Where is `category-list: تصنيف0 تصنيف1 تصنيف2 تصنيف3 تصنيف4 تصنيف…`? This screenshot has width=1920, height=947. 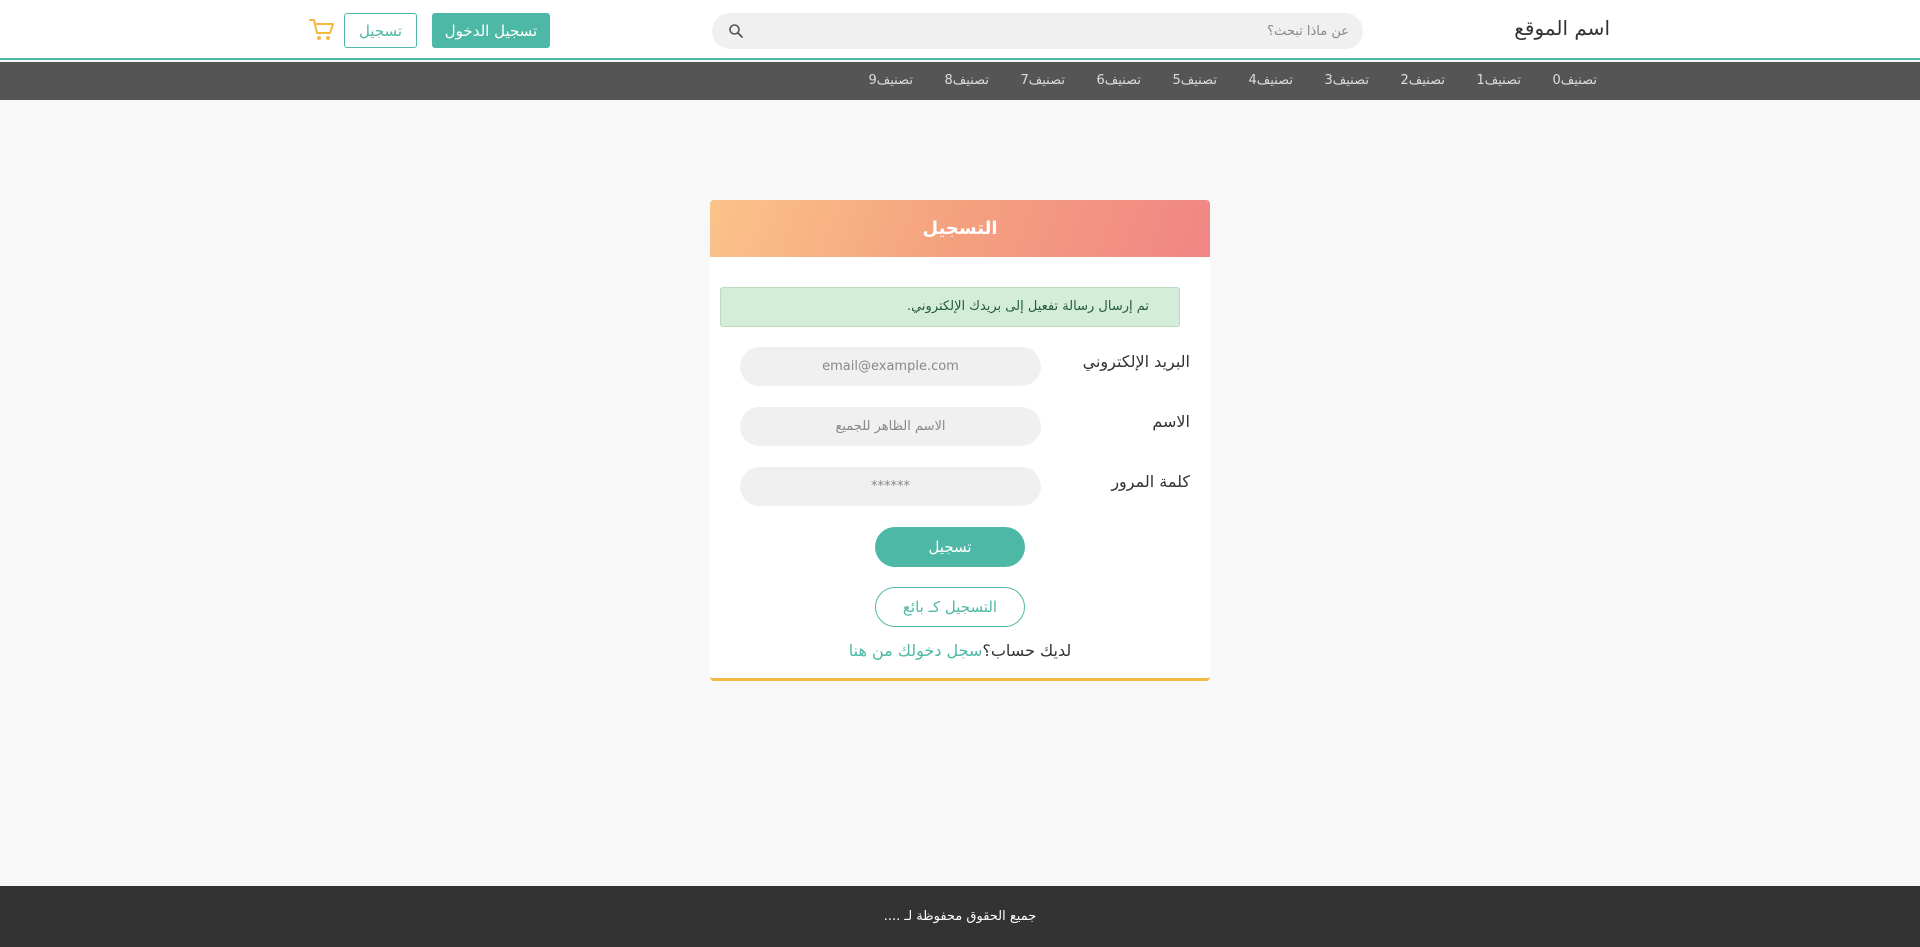 category-list: تصنيف0 تصنيف1 تصنيف2 تصنيف3 تصنيف4 تصنيف… is located at coordinates (1217, 81).